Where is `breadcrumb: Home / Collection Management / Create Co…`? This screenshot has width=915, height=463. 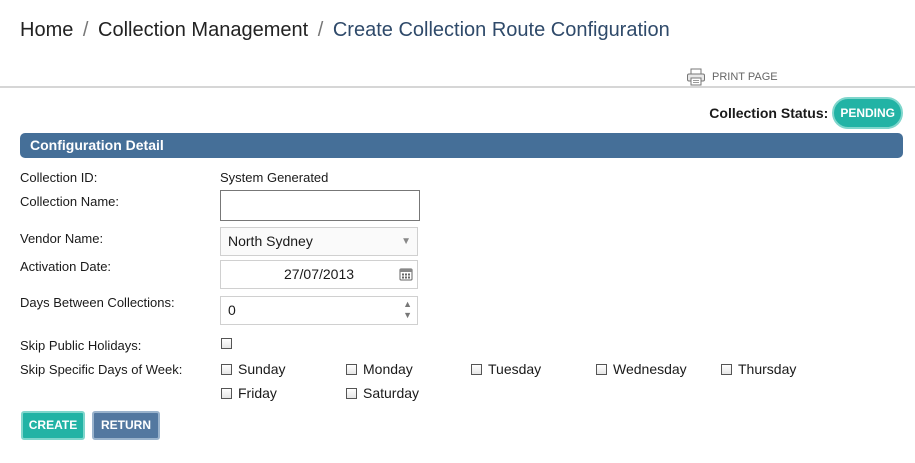
breadcrumb: Home / Collection Management / Create Co… is located at coordinates (345, 30).